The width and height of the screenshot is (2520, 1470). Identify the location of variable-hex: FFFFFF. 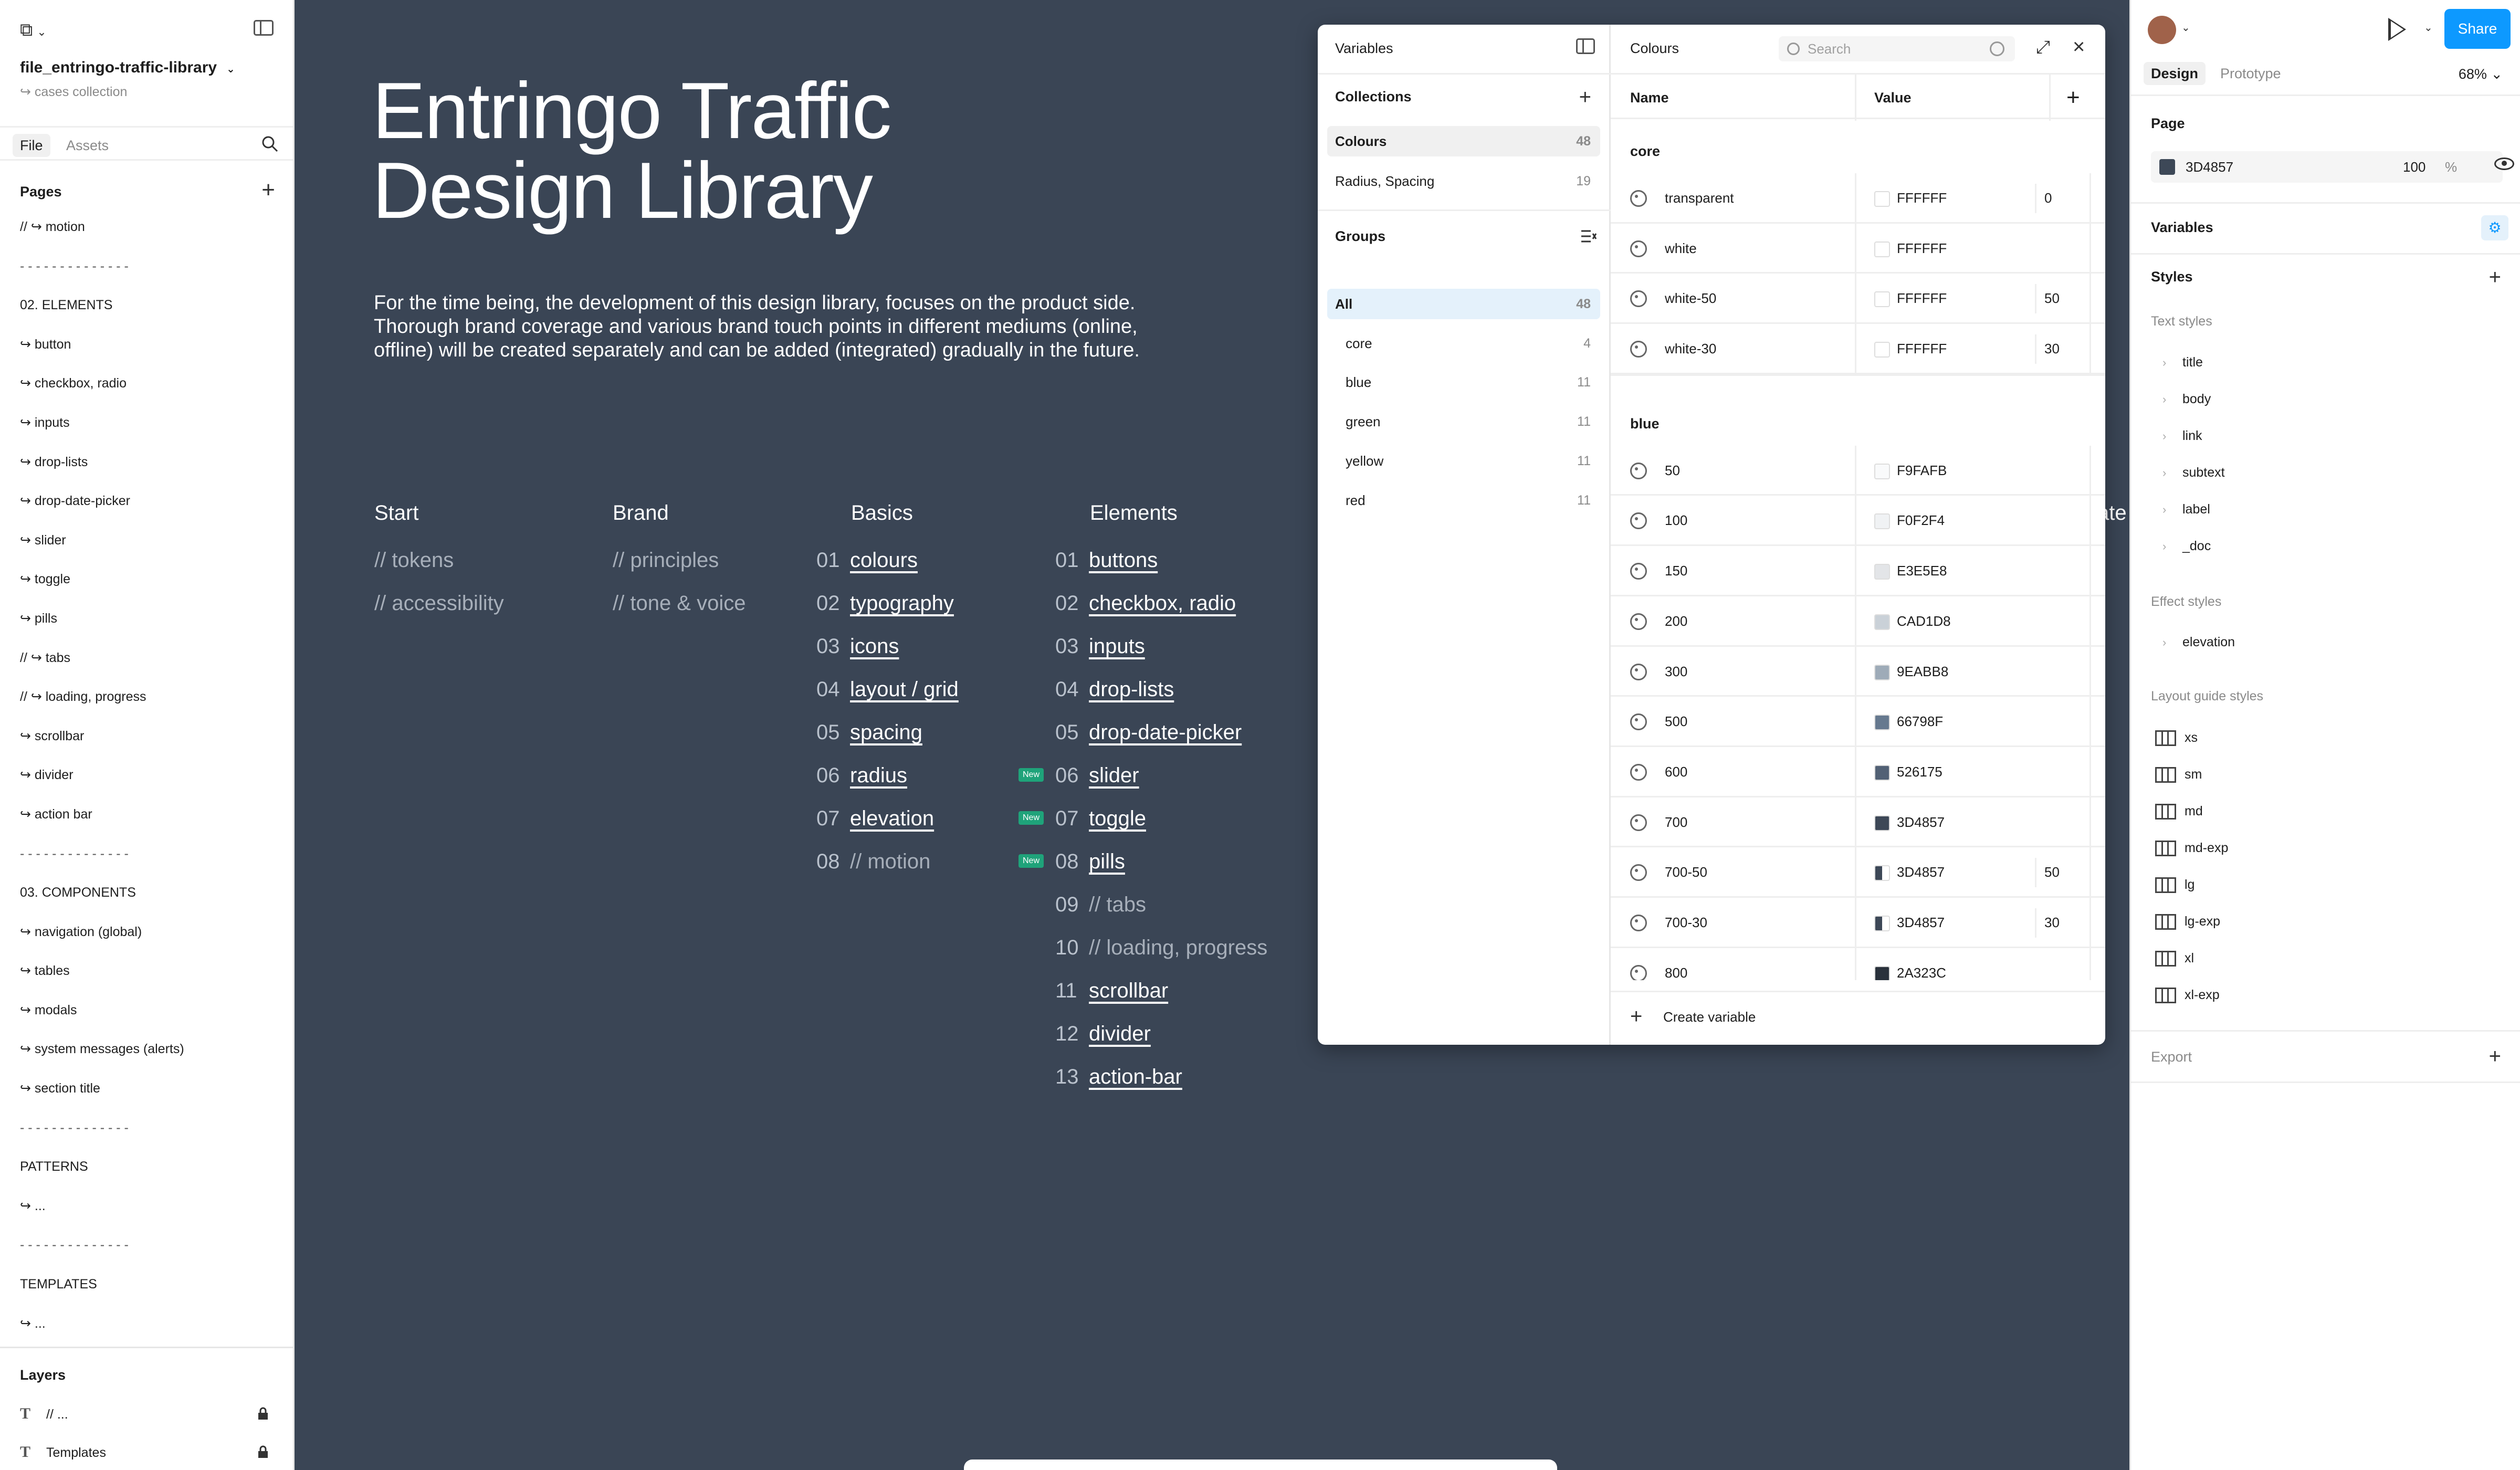
(1922, 298).